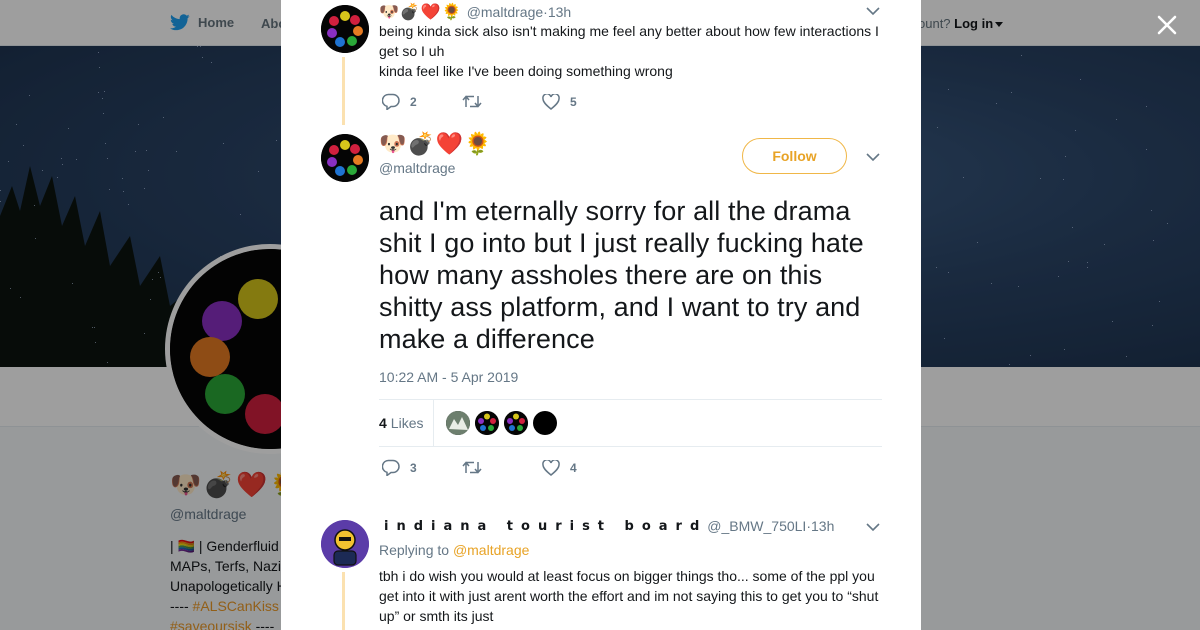 The height and width of the screenshot is (630, 1200). I want to click on follow-button: Follow, so click(794, 156).